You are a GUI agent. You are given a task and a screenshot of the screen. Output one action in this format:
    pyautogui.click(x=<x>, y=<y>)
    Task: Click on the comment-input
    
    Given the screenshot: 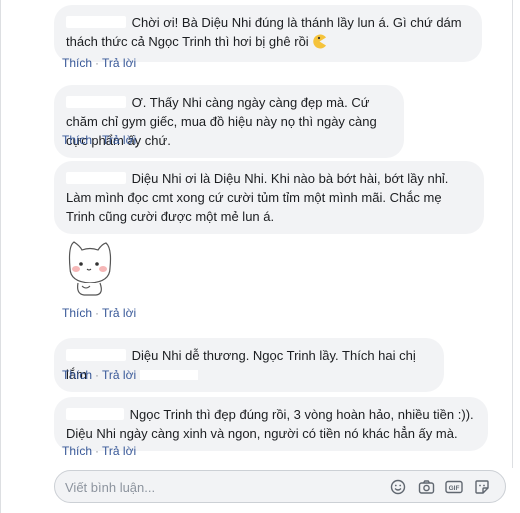 What is the action you would take?
    pyautogui.click(x=205, y=487)
    